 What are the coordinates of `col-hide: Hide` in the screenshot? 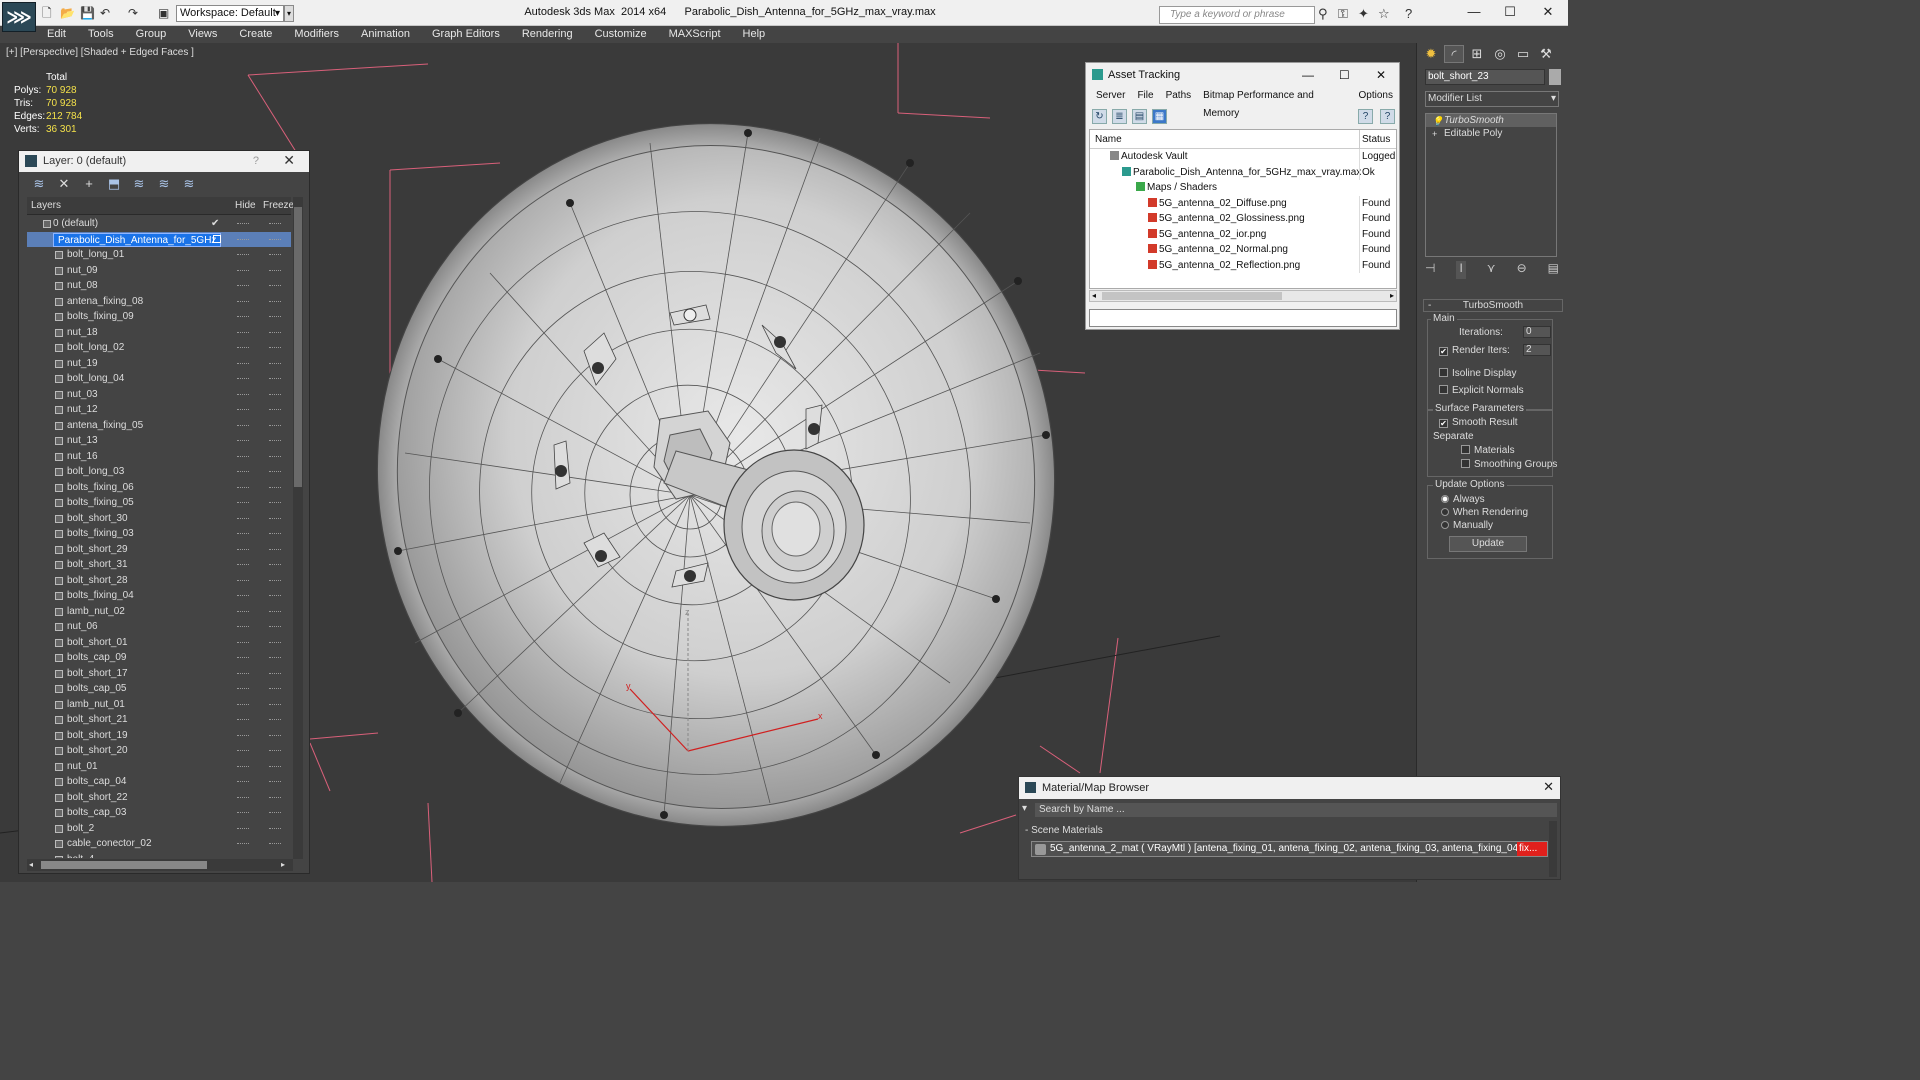 It's located at (245, 206).